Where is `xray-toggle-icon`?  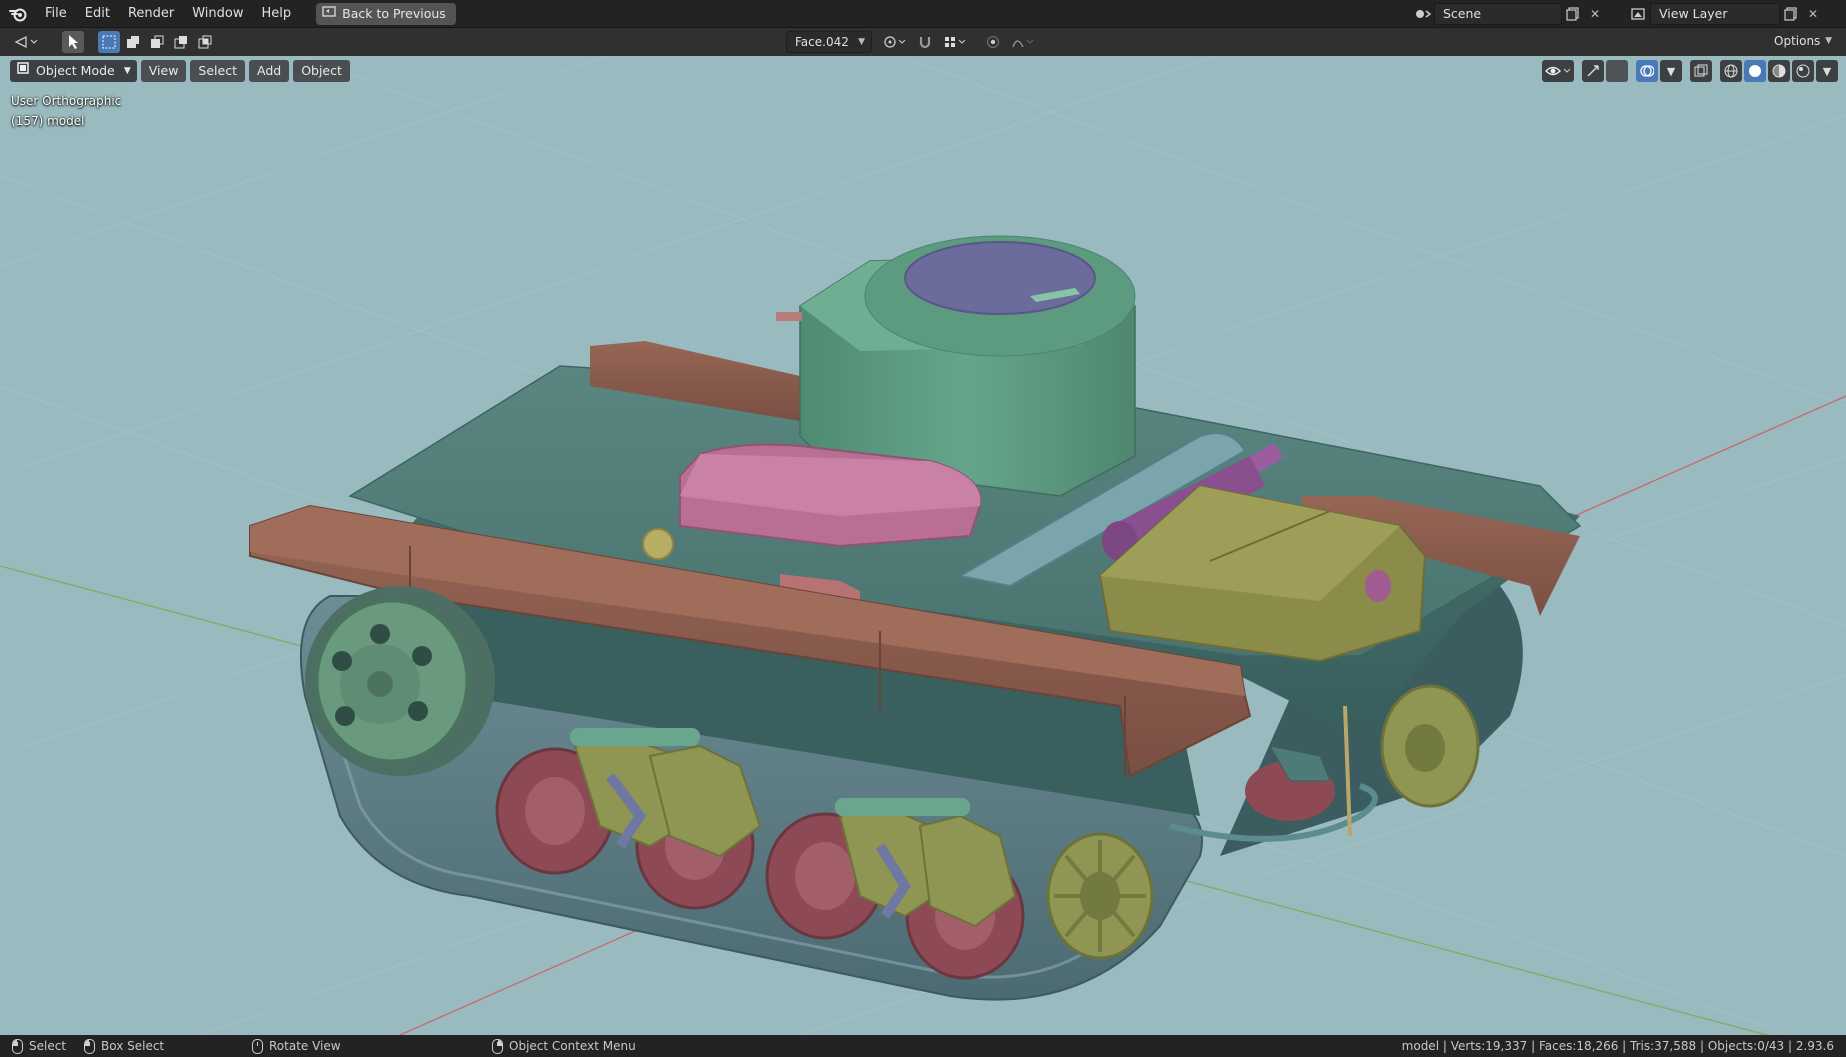
xray-toggle-icon is located at coordinates (1701, 71).